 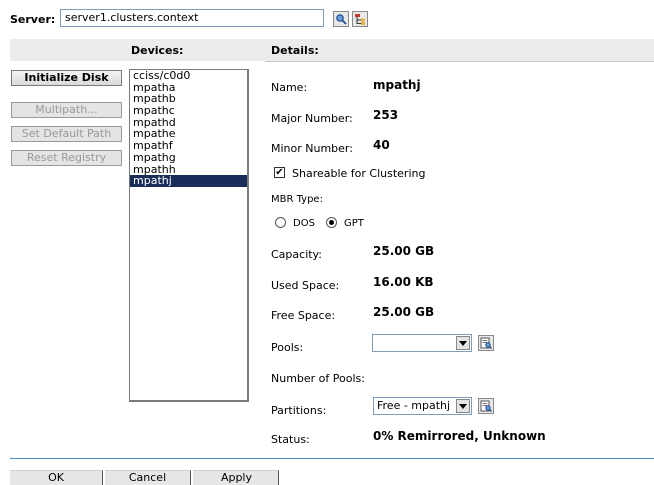 What do you see at coordinates (303, 315) in the screenshot?
I see `free-space-label: Free Space:` at bounding box center [303, 315].